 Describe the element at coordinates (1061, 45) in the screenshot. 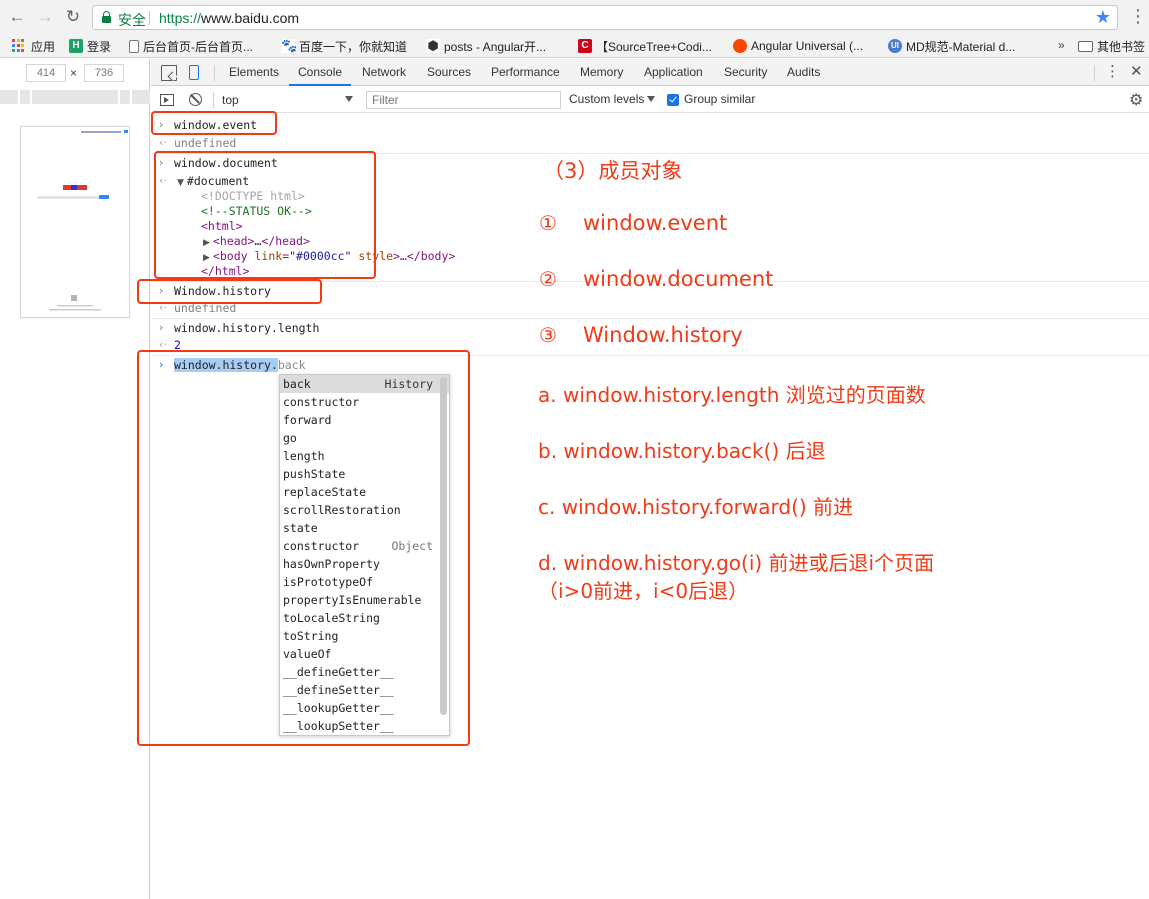

I see `bookmarks-overflow-icon: »` at that location.